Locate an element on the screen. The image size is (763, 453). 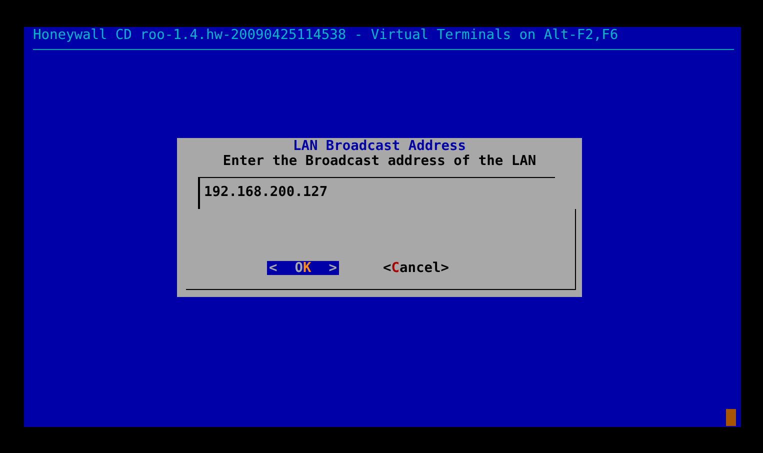
dialog-button: < OK > is located at coordinates (303, 268).